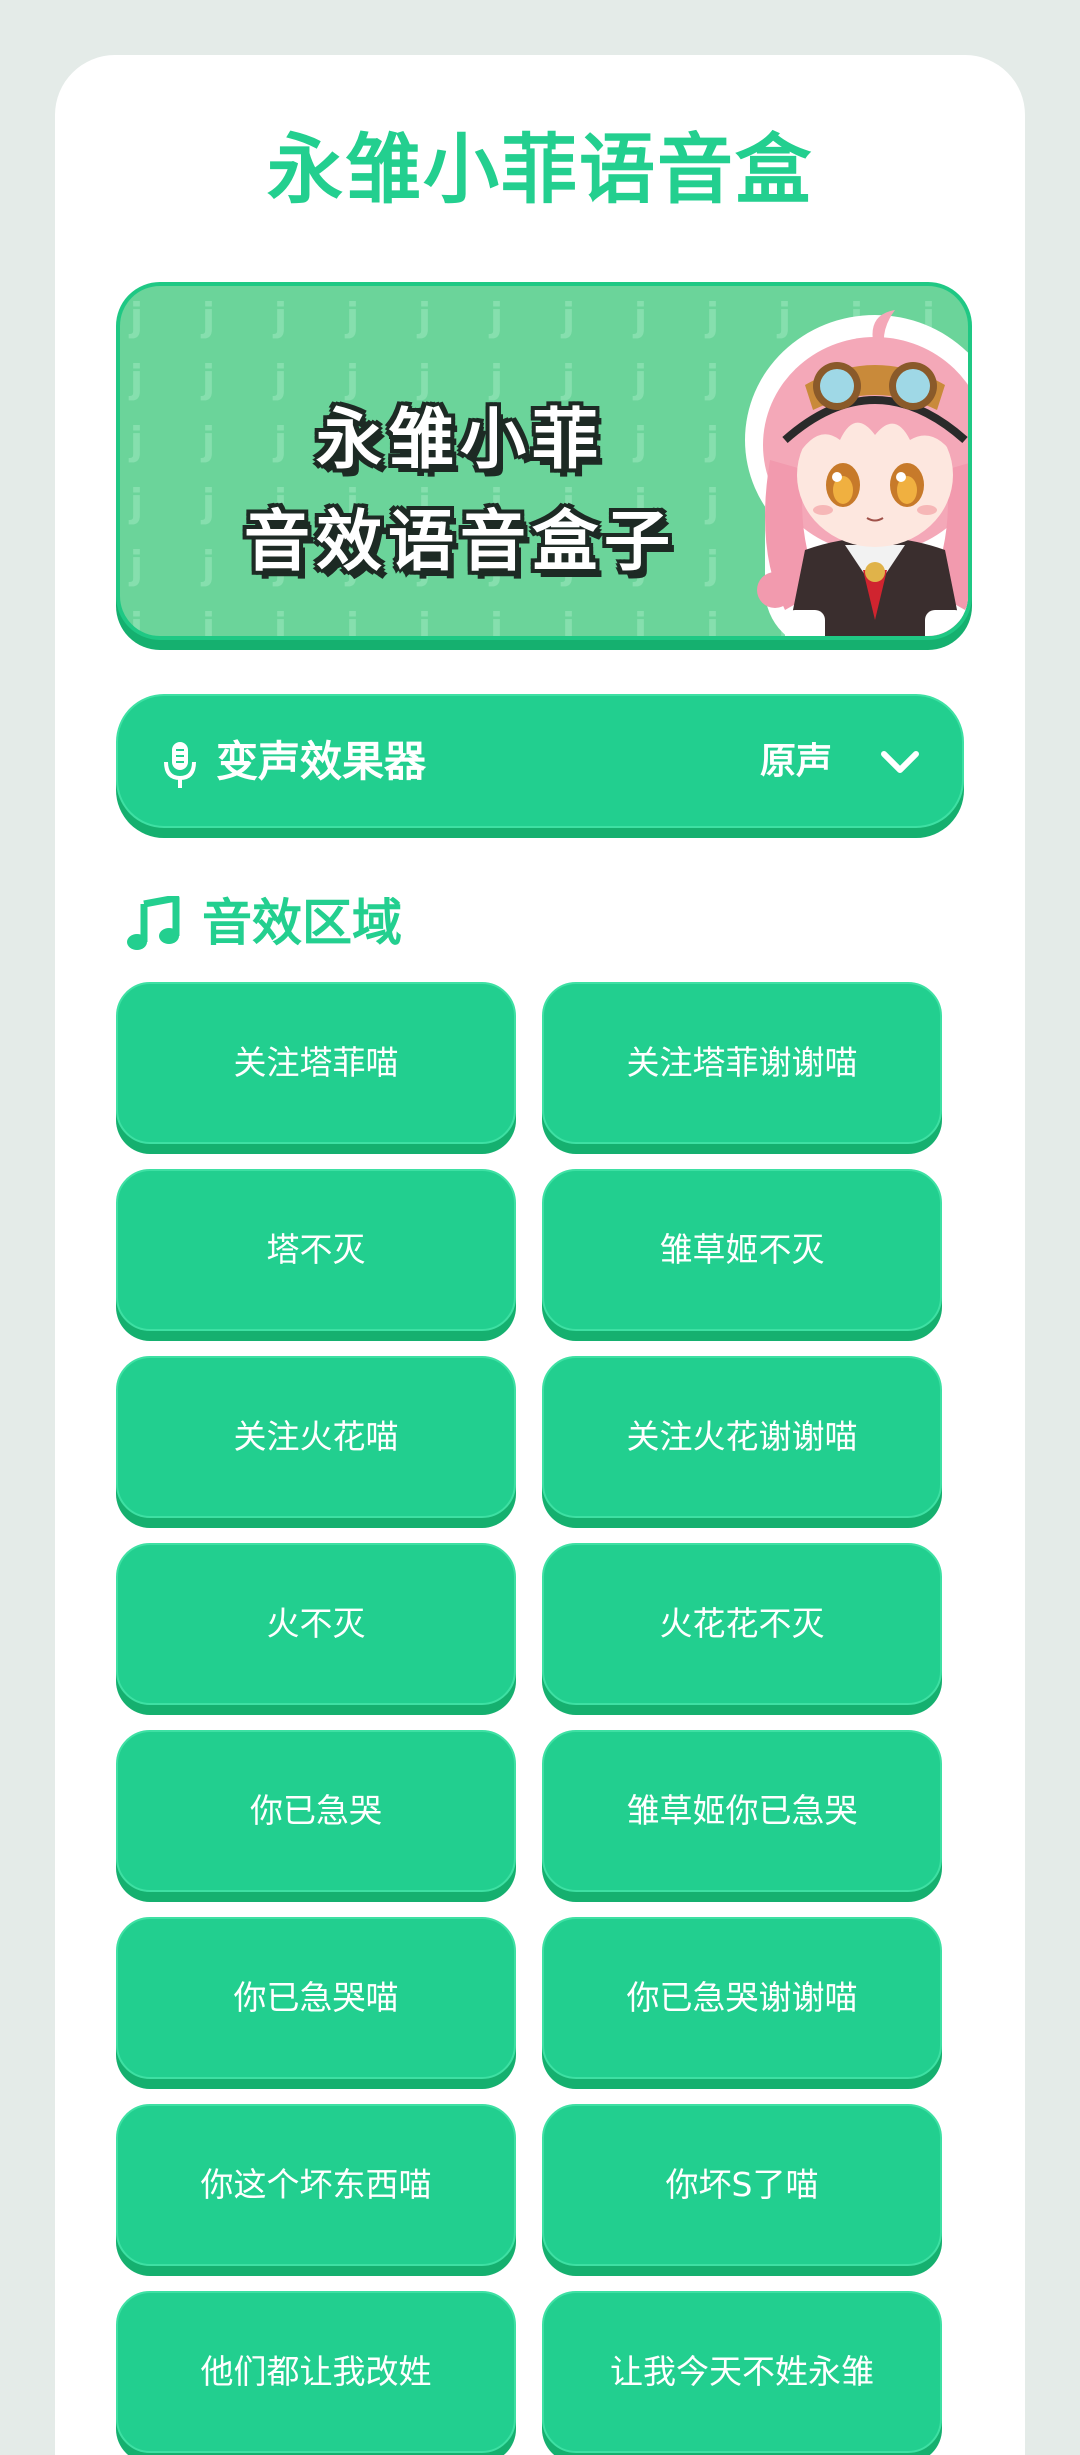 This screenshot has width=1080, height=2455. Describe the element at coordinates (460, 541) in the screenshot. I see `banner-title-line2: 音效语音盒子` at that location.